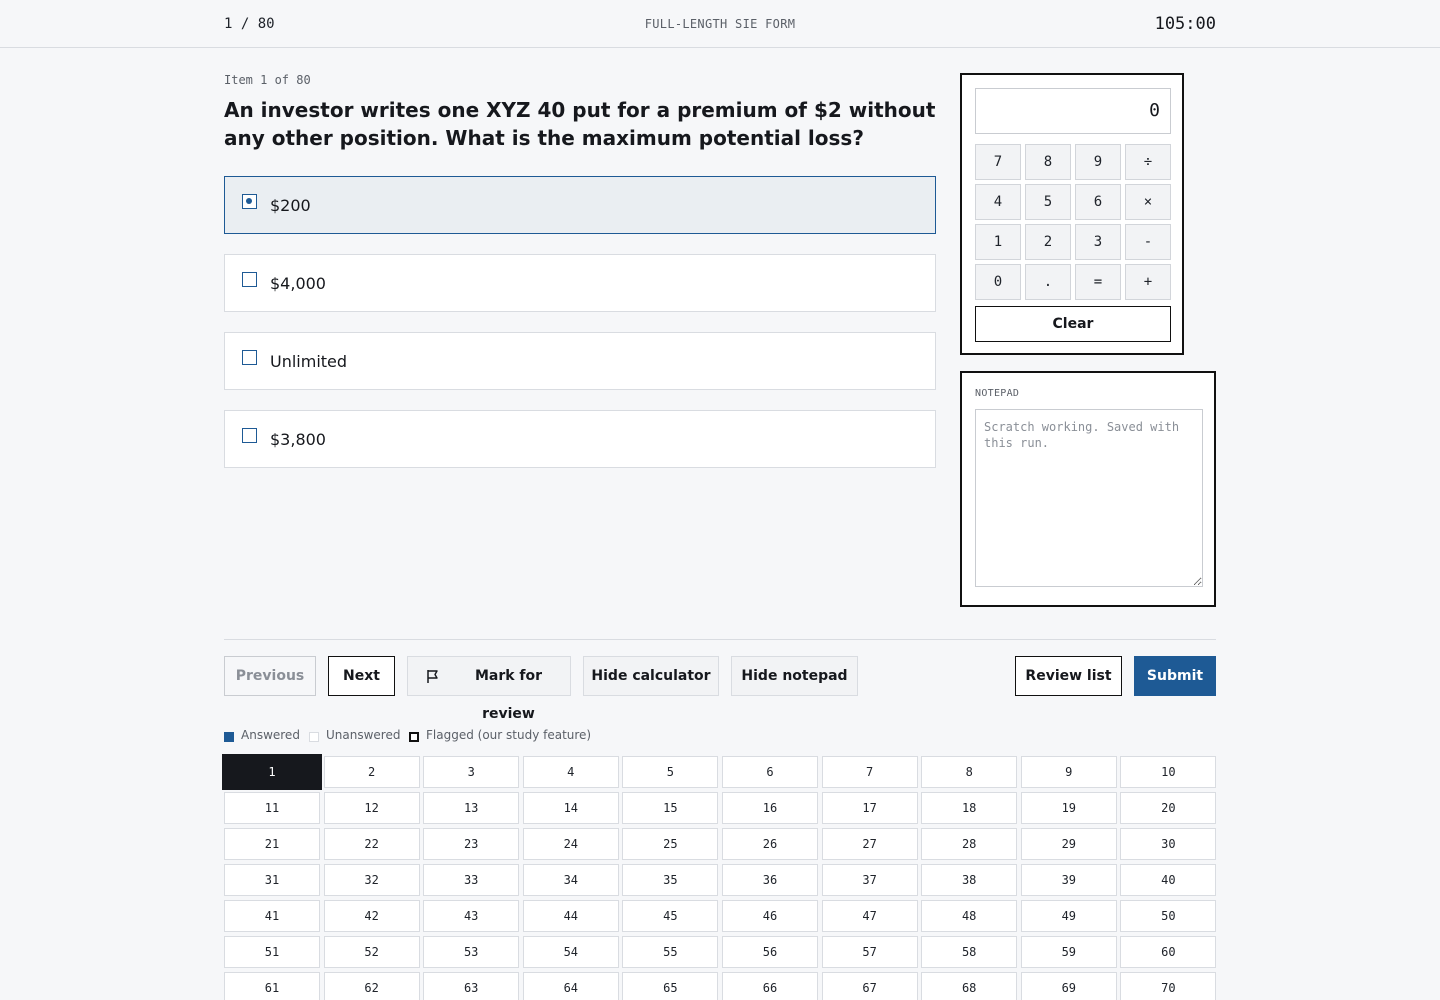  I want to click on previous-button: Previous, so click(270, 676).